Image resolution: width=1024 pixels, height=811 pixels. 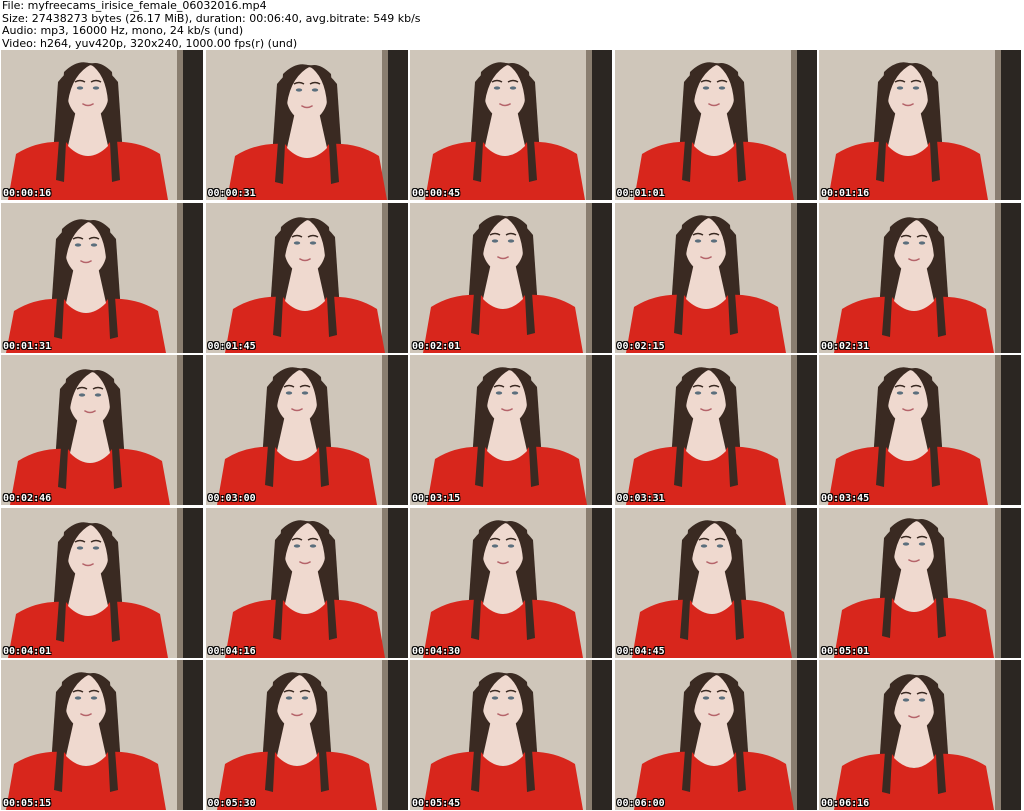 I want to click on video-frame-thumbnail: 00:05:45, so click(x=511, y=735).